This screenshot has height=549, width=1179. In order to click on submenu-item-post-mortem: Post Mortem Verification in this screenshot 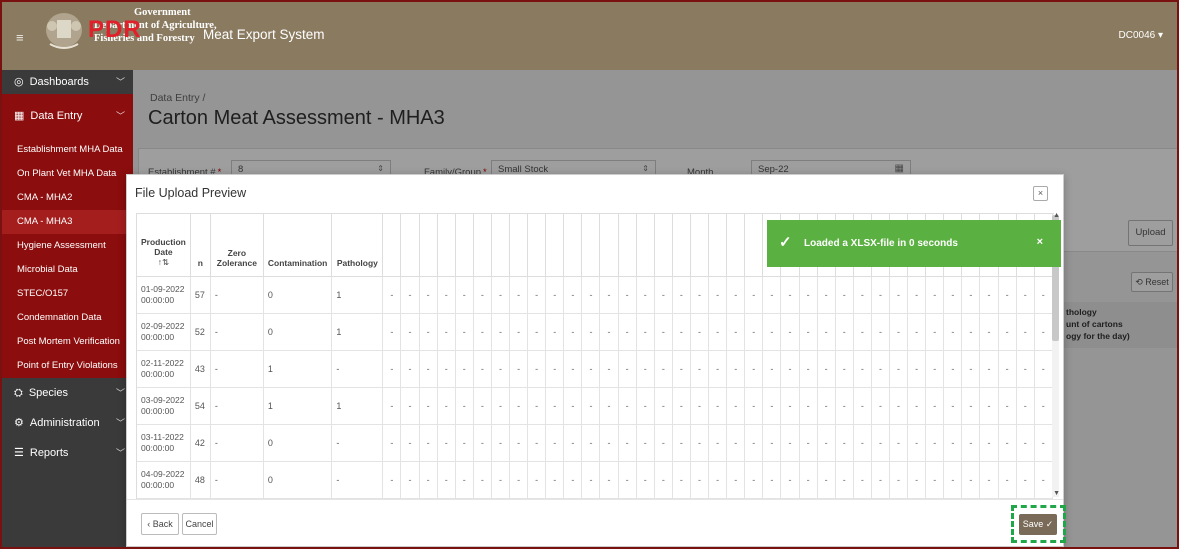, I will do `click(67, 342)`.